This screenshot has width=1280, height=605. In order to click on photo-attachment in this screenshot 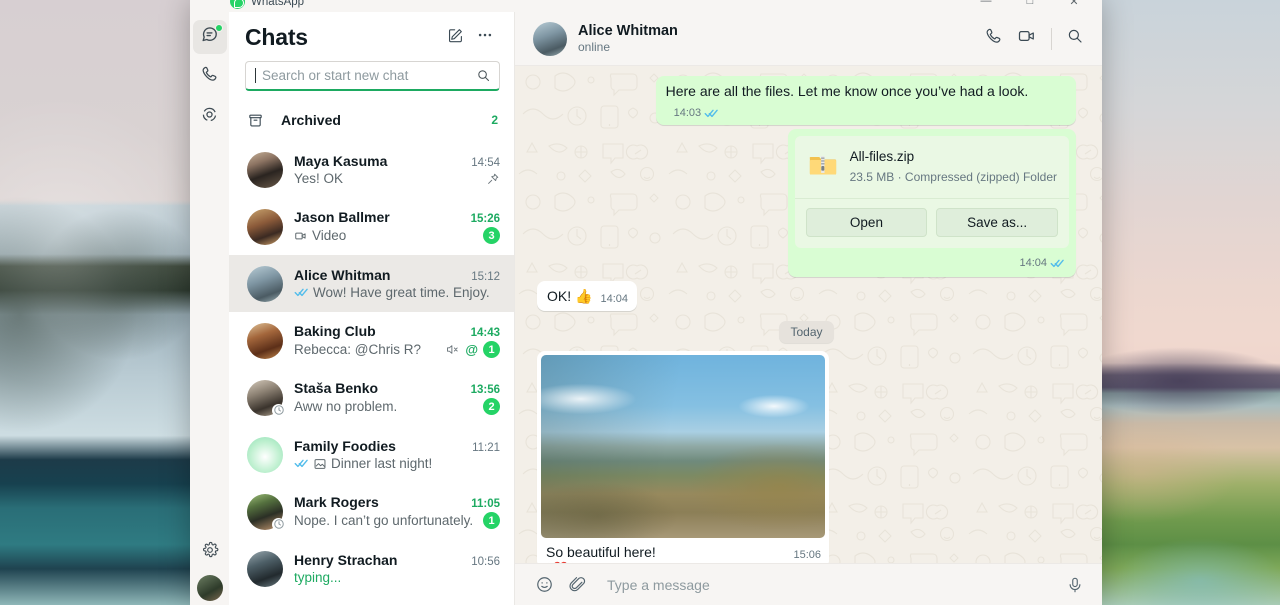, I will do `click(683, 446)`.